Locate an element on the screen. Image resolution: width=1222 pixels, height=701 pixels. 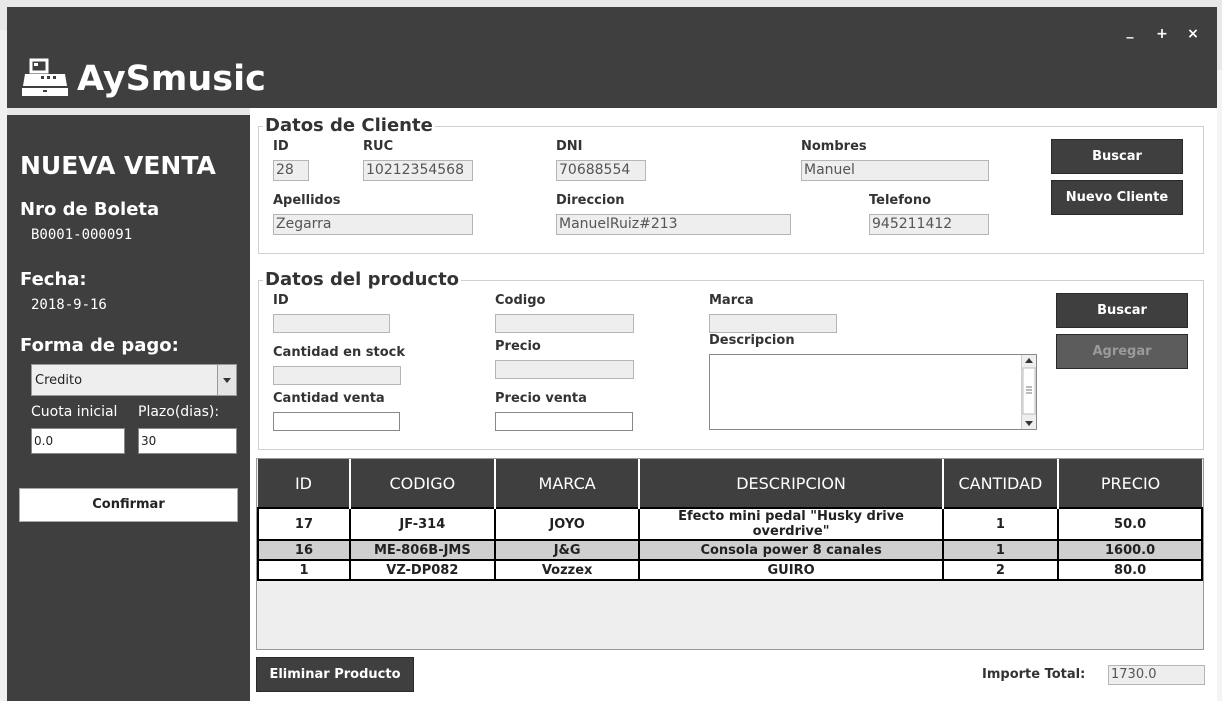
cell-id: 1 is located at coordinates (304, 570).